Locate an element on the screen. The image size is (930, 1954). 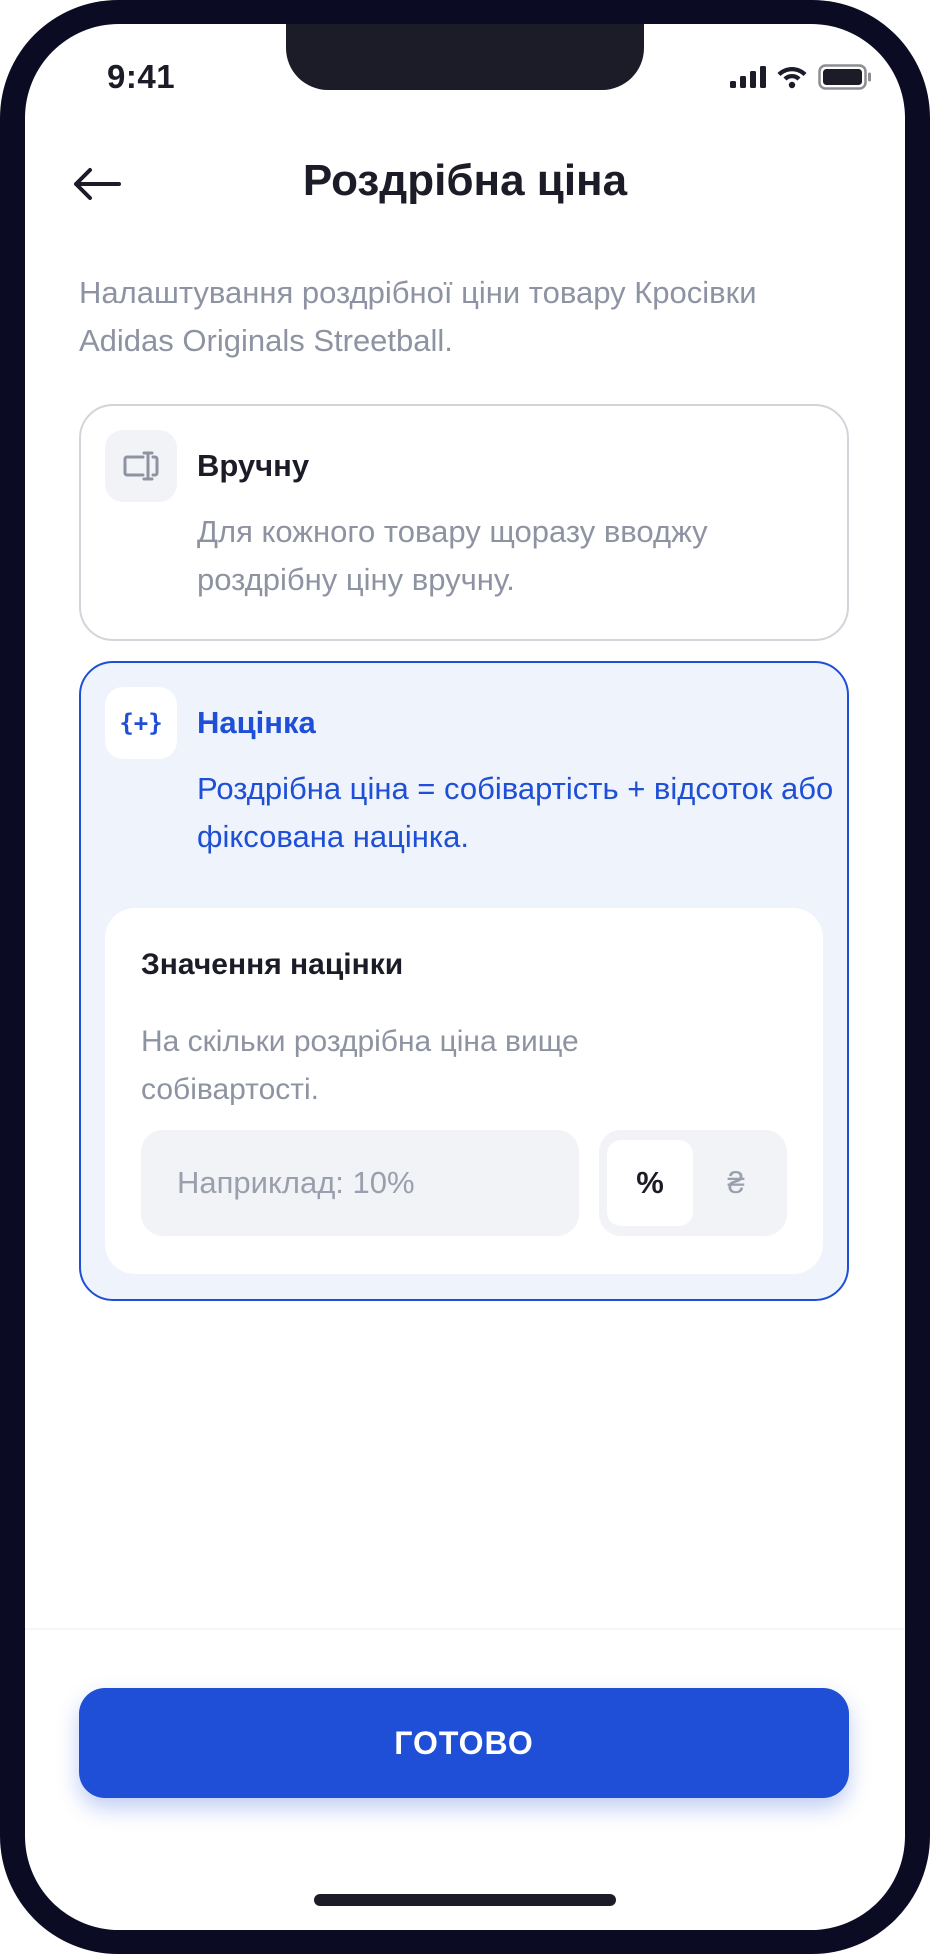
option-markup-icon-box: {+} is located at coordinates (141, 723).